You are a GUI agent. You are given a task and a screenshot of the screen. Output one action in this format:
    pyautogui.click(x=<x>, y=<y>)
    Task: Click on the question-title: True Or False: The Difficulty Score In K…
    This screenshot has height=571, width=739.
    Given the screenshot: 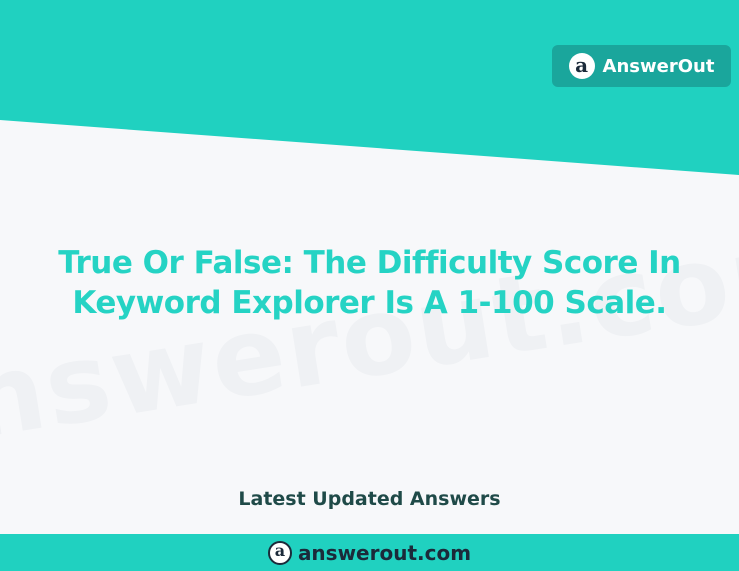 What is the action you would take?
    pyautogui.click(x=369, y=283)
    